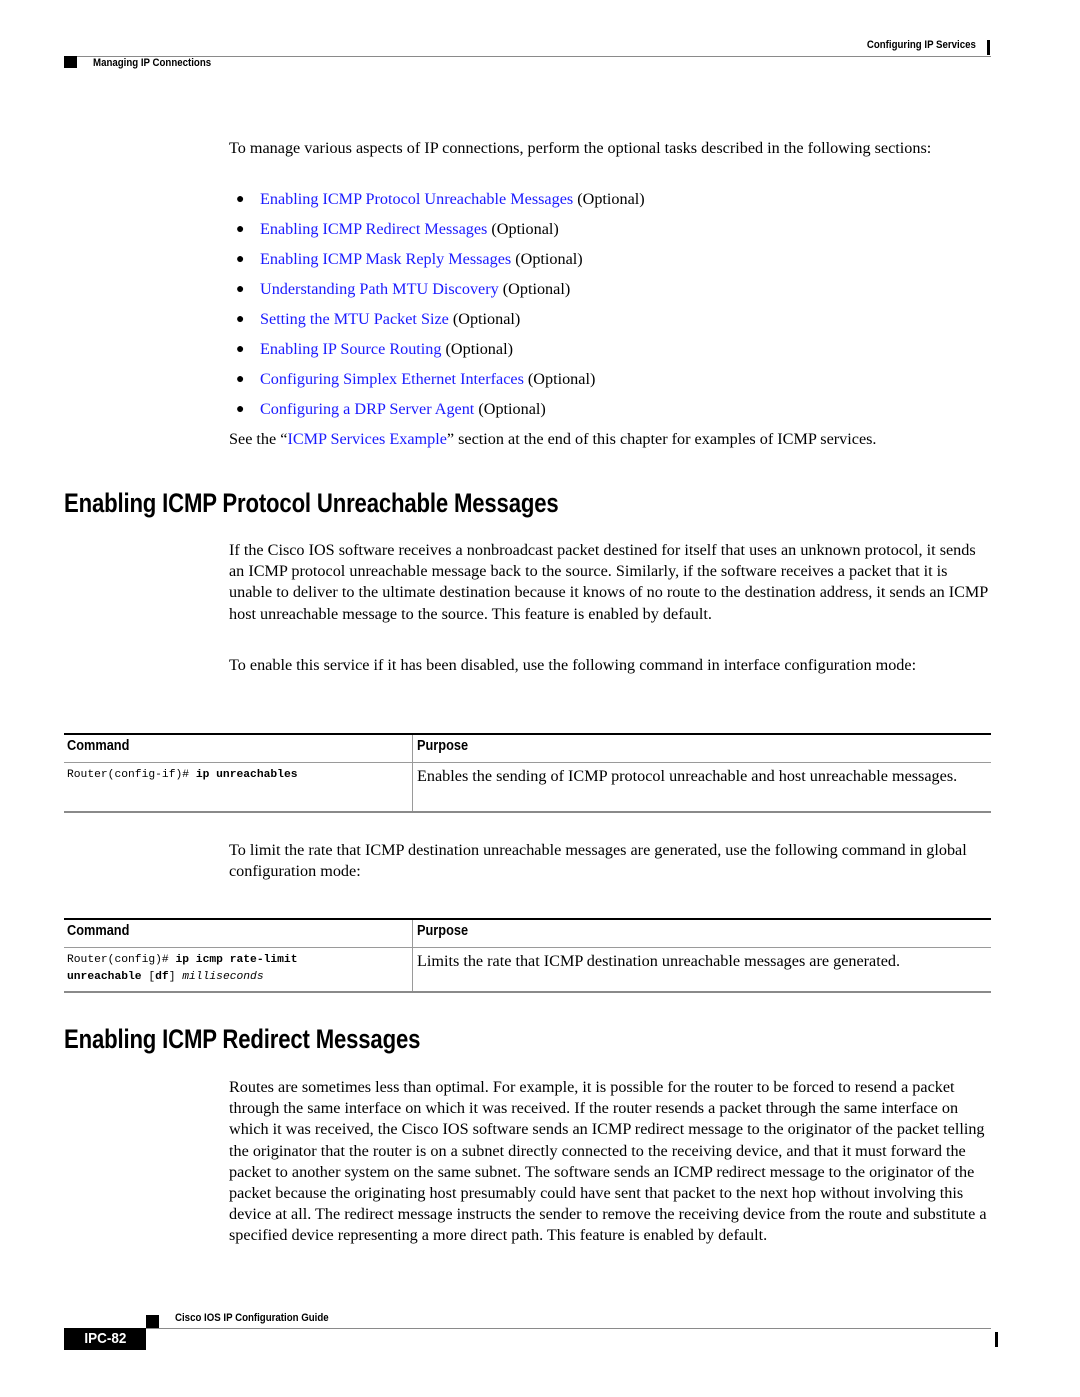 The height and width of the screenshot is (1397, 1080). Describe the element at coordinates (175, 977) in the screenshot. I see `command-bracket: ]` at that location.